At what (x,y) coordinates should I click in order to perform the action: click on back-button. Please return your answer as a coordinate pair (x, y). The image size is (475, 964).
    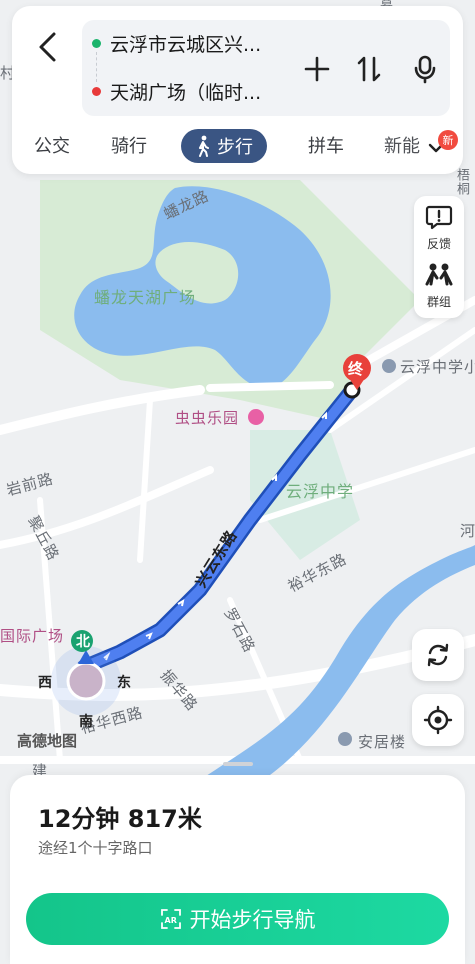
    Looking at the image, I should click on (48, 46).